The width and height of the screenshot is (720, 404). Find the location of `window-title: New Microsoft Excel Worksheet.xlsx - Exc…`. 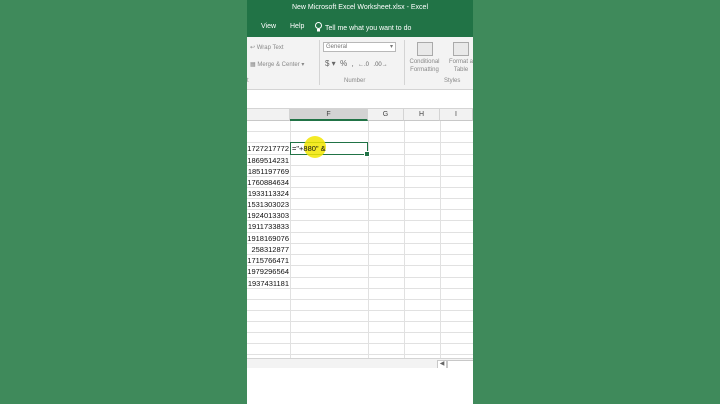

window-title: New Microsoft Excel Worksheet.xlsx - Exc… is located at coordinates (359, 7).